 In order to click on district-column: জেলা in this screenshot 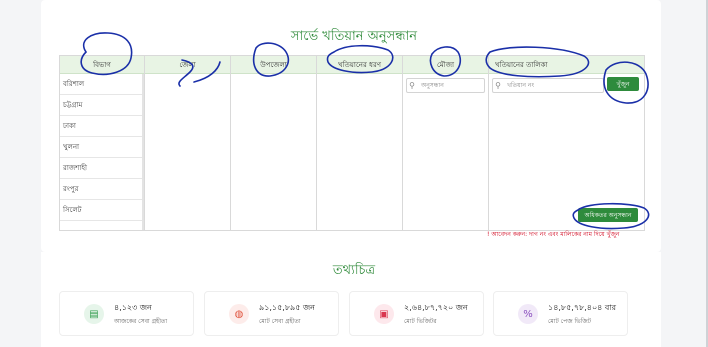, I will do `click(188, 143)`.